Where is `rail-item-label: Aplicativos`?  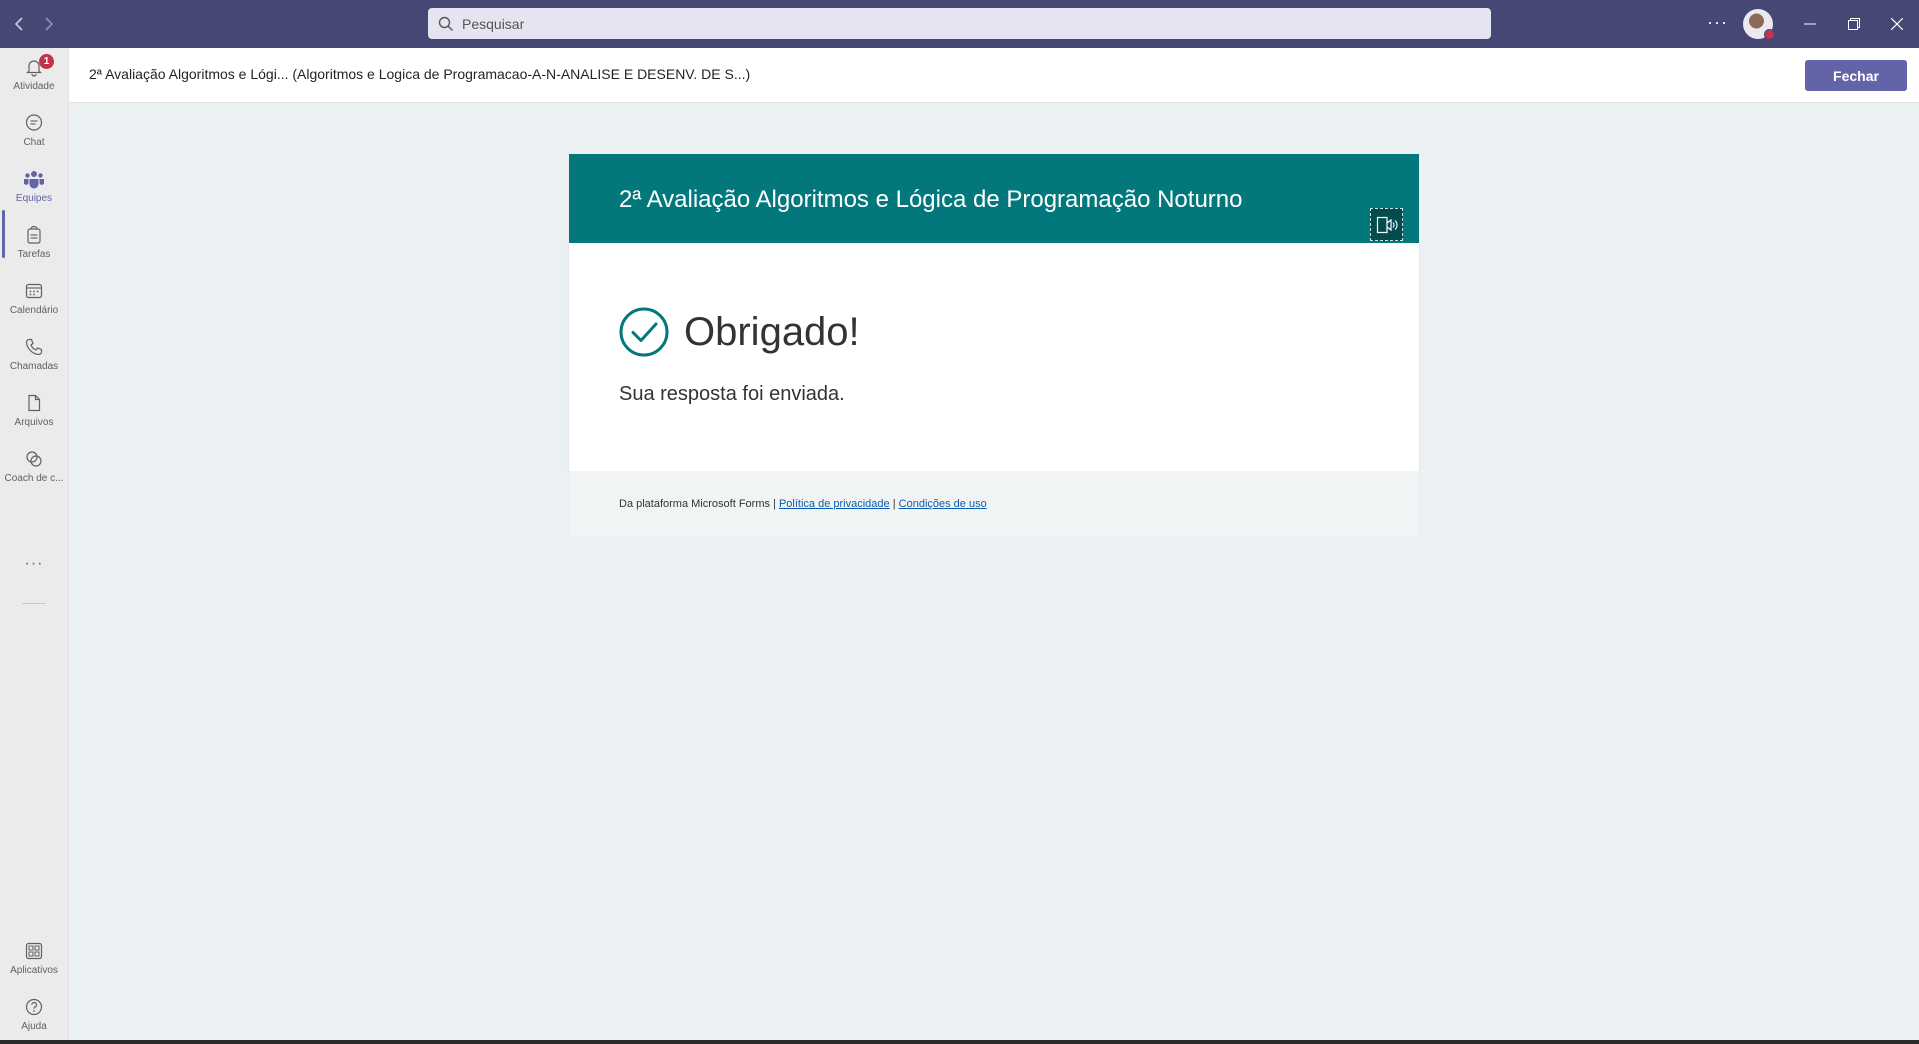
rail-item-label: Aplicativos is located at coordinates (34, 970).